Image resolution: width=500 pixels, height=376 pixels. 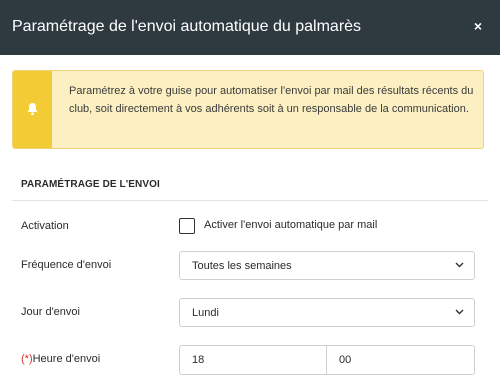 I want to click on section-title: PARAMÉTRAGE DE L'ENVOI, so click(x=90, y=184).